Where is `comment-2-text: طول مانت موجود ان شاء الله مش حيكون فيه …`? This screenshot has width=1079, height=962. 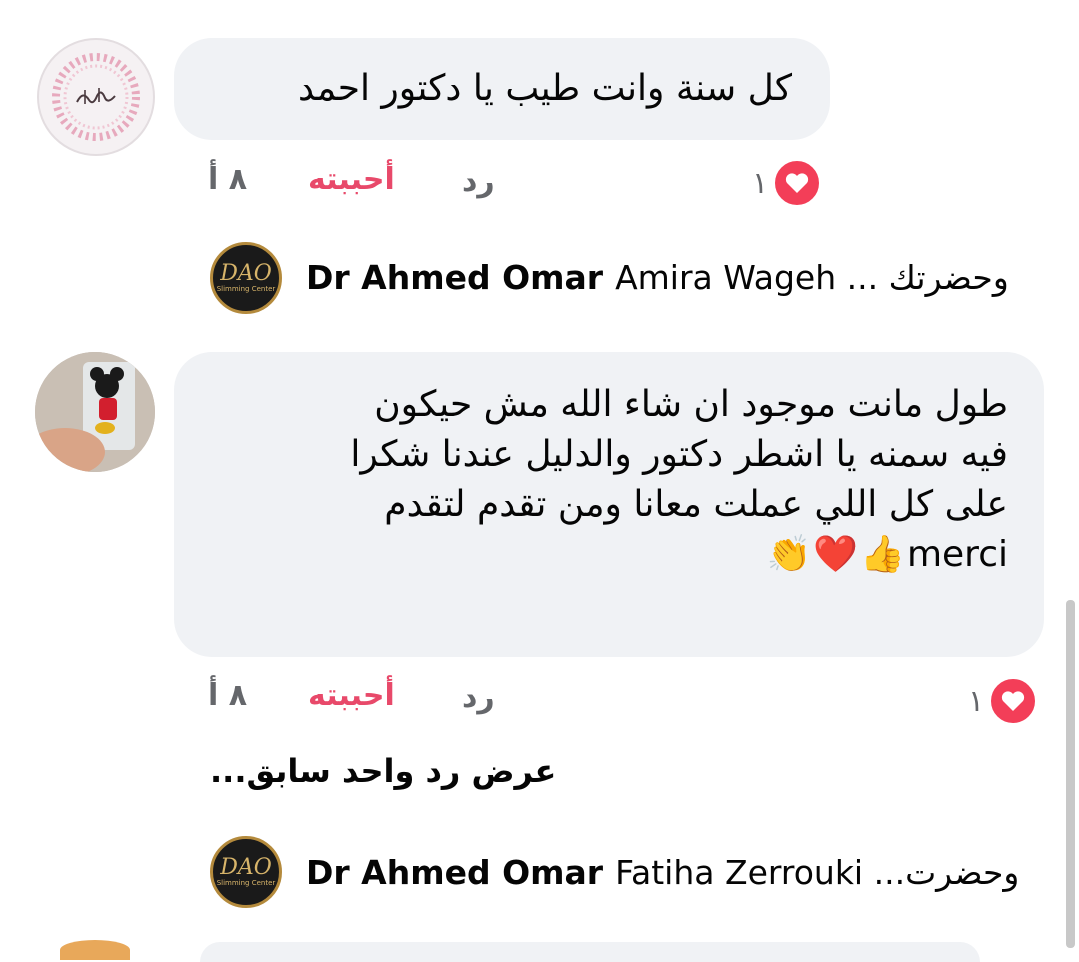
comment-2-text: طول مانت موجود ان شاء الله مش حيكون فيه … is located at coordinates (679, 480).